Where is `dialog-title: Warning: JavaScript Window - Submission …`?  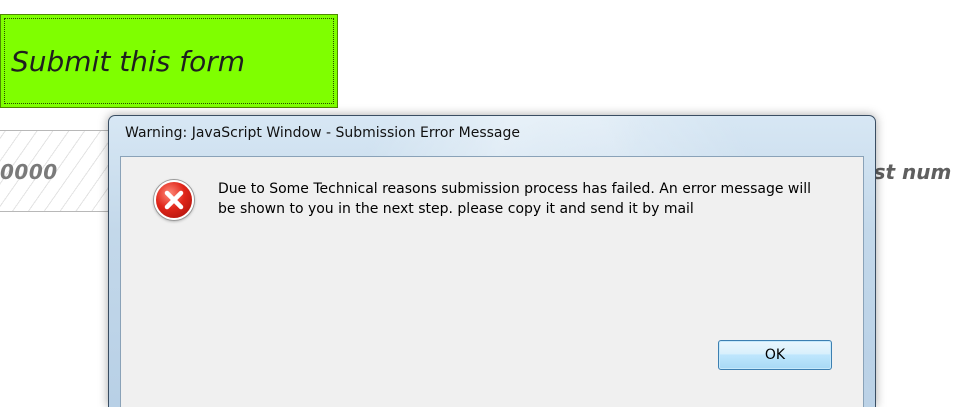 dialog-title: Warning: JavaScript Window - Submission … is located at coordinates (322, 133).